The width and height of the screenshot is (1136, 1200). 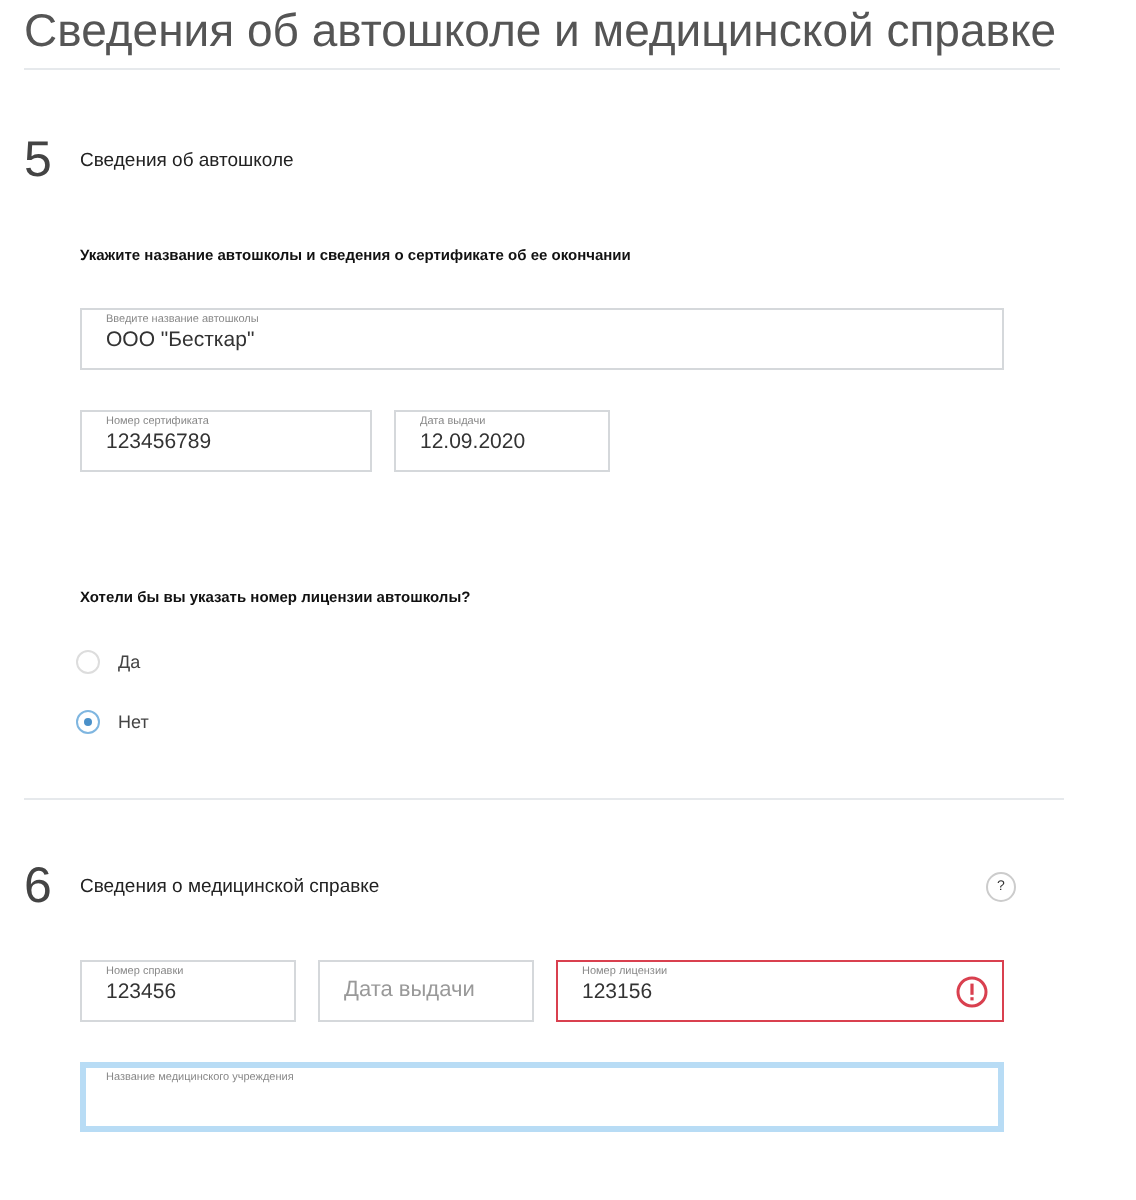 I want to click on section-heading: Сведения о медицинской справке, so click(x=230, y=886).